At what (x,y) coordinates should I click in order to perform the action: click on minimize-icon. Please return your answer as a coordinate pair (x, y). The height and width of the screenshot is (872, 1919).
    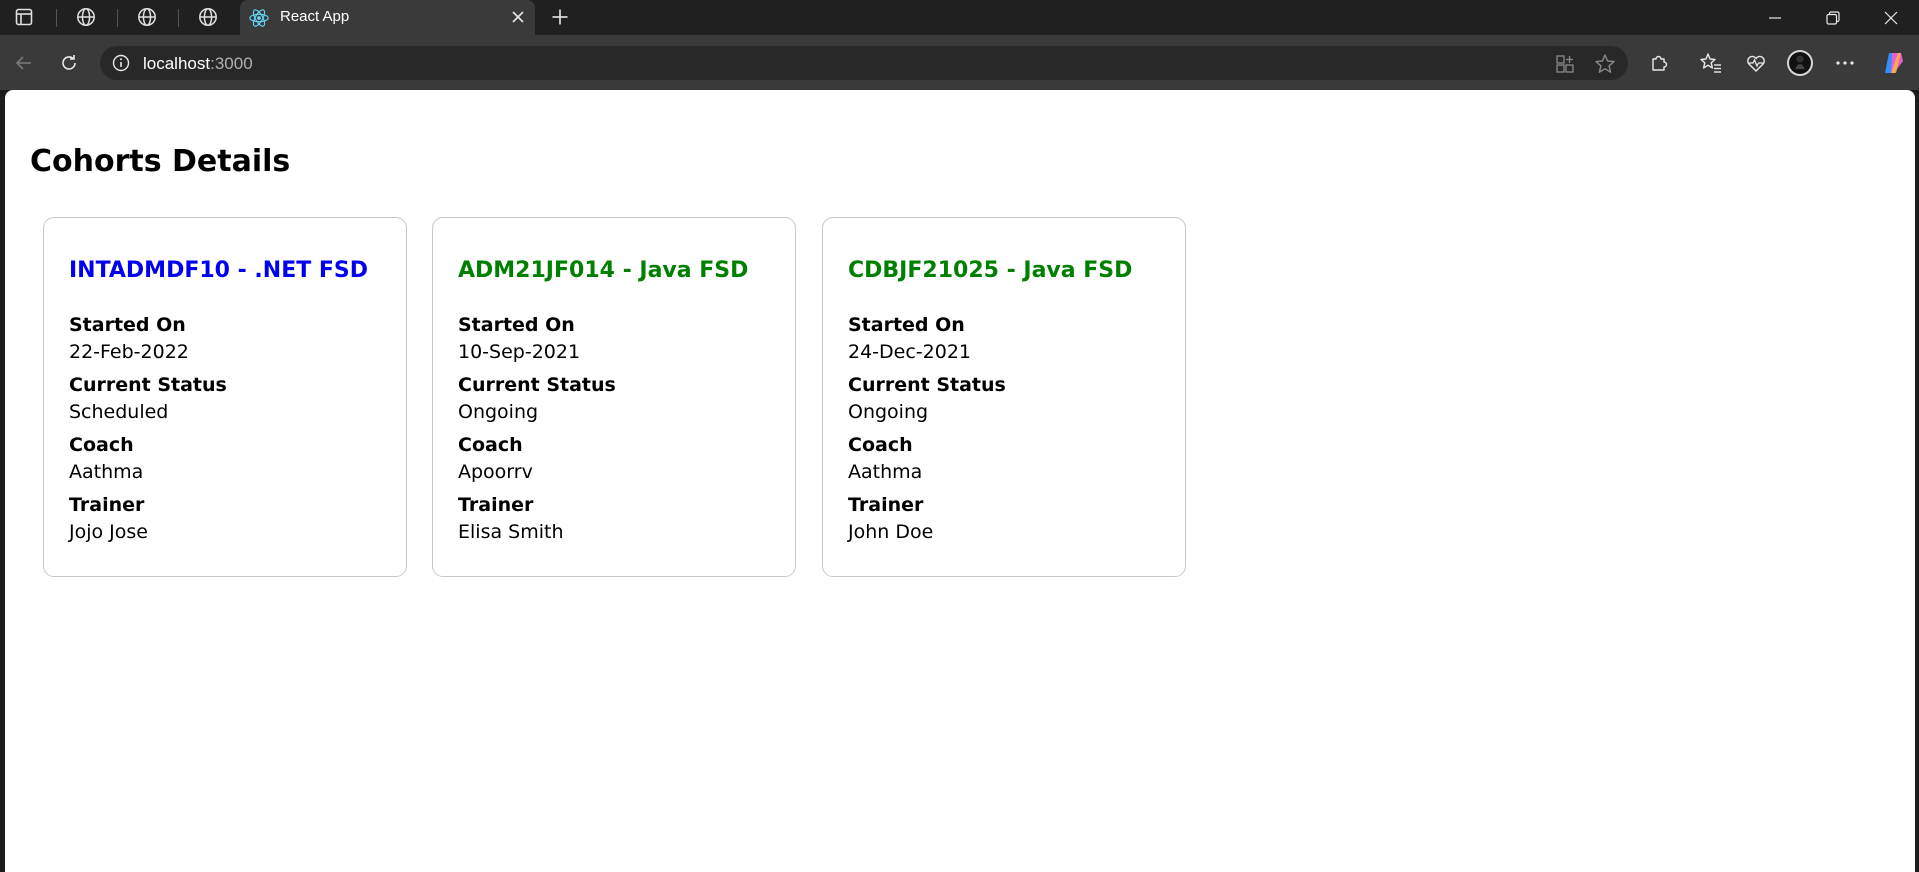
    Looking at the image, I should click on (1775, 17).